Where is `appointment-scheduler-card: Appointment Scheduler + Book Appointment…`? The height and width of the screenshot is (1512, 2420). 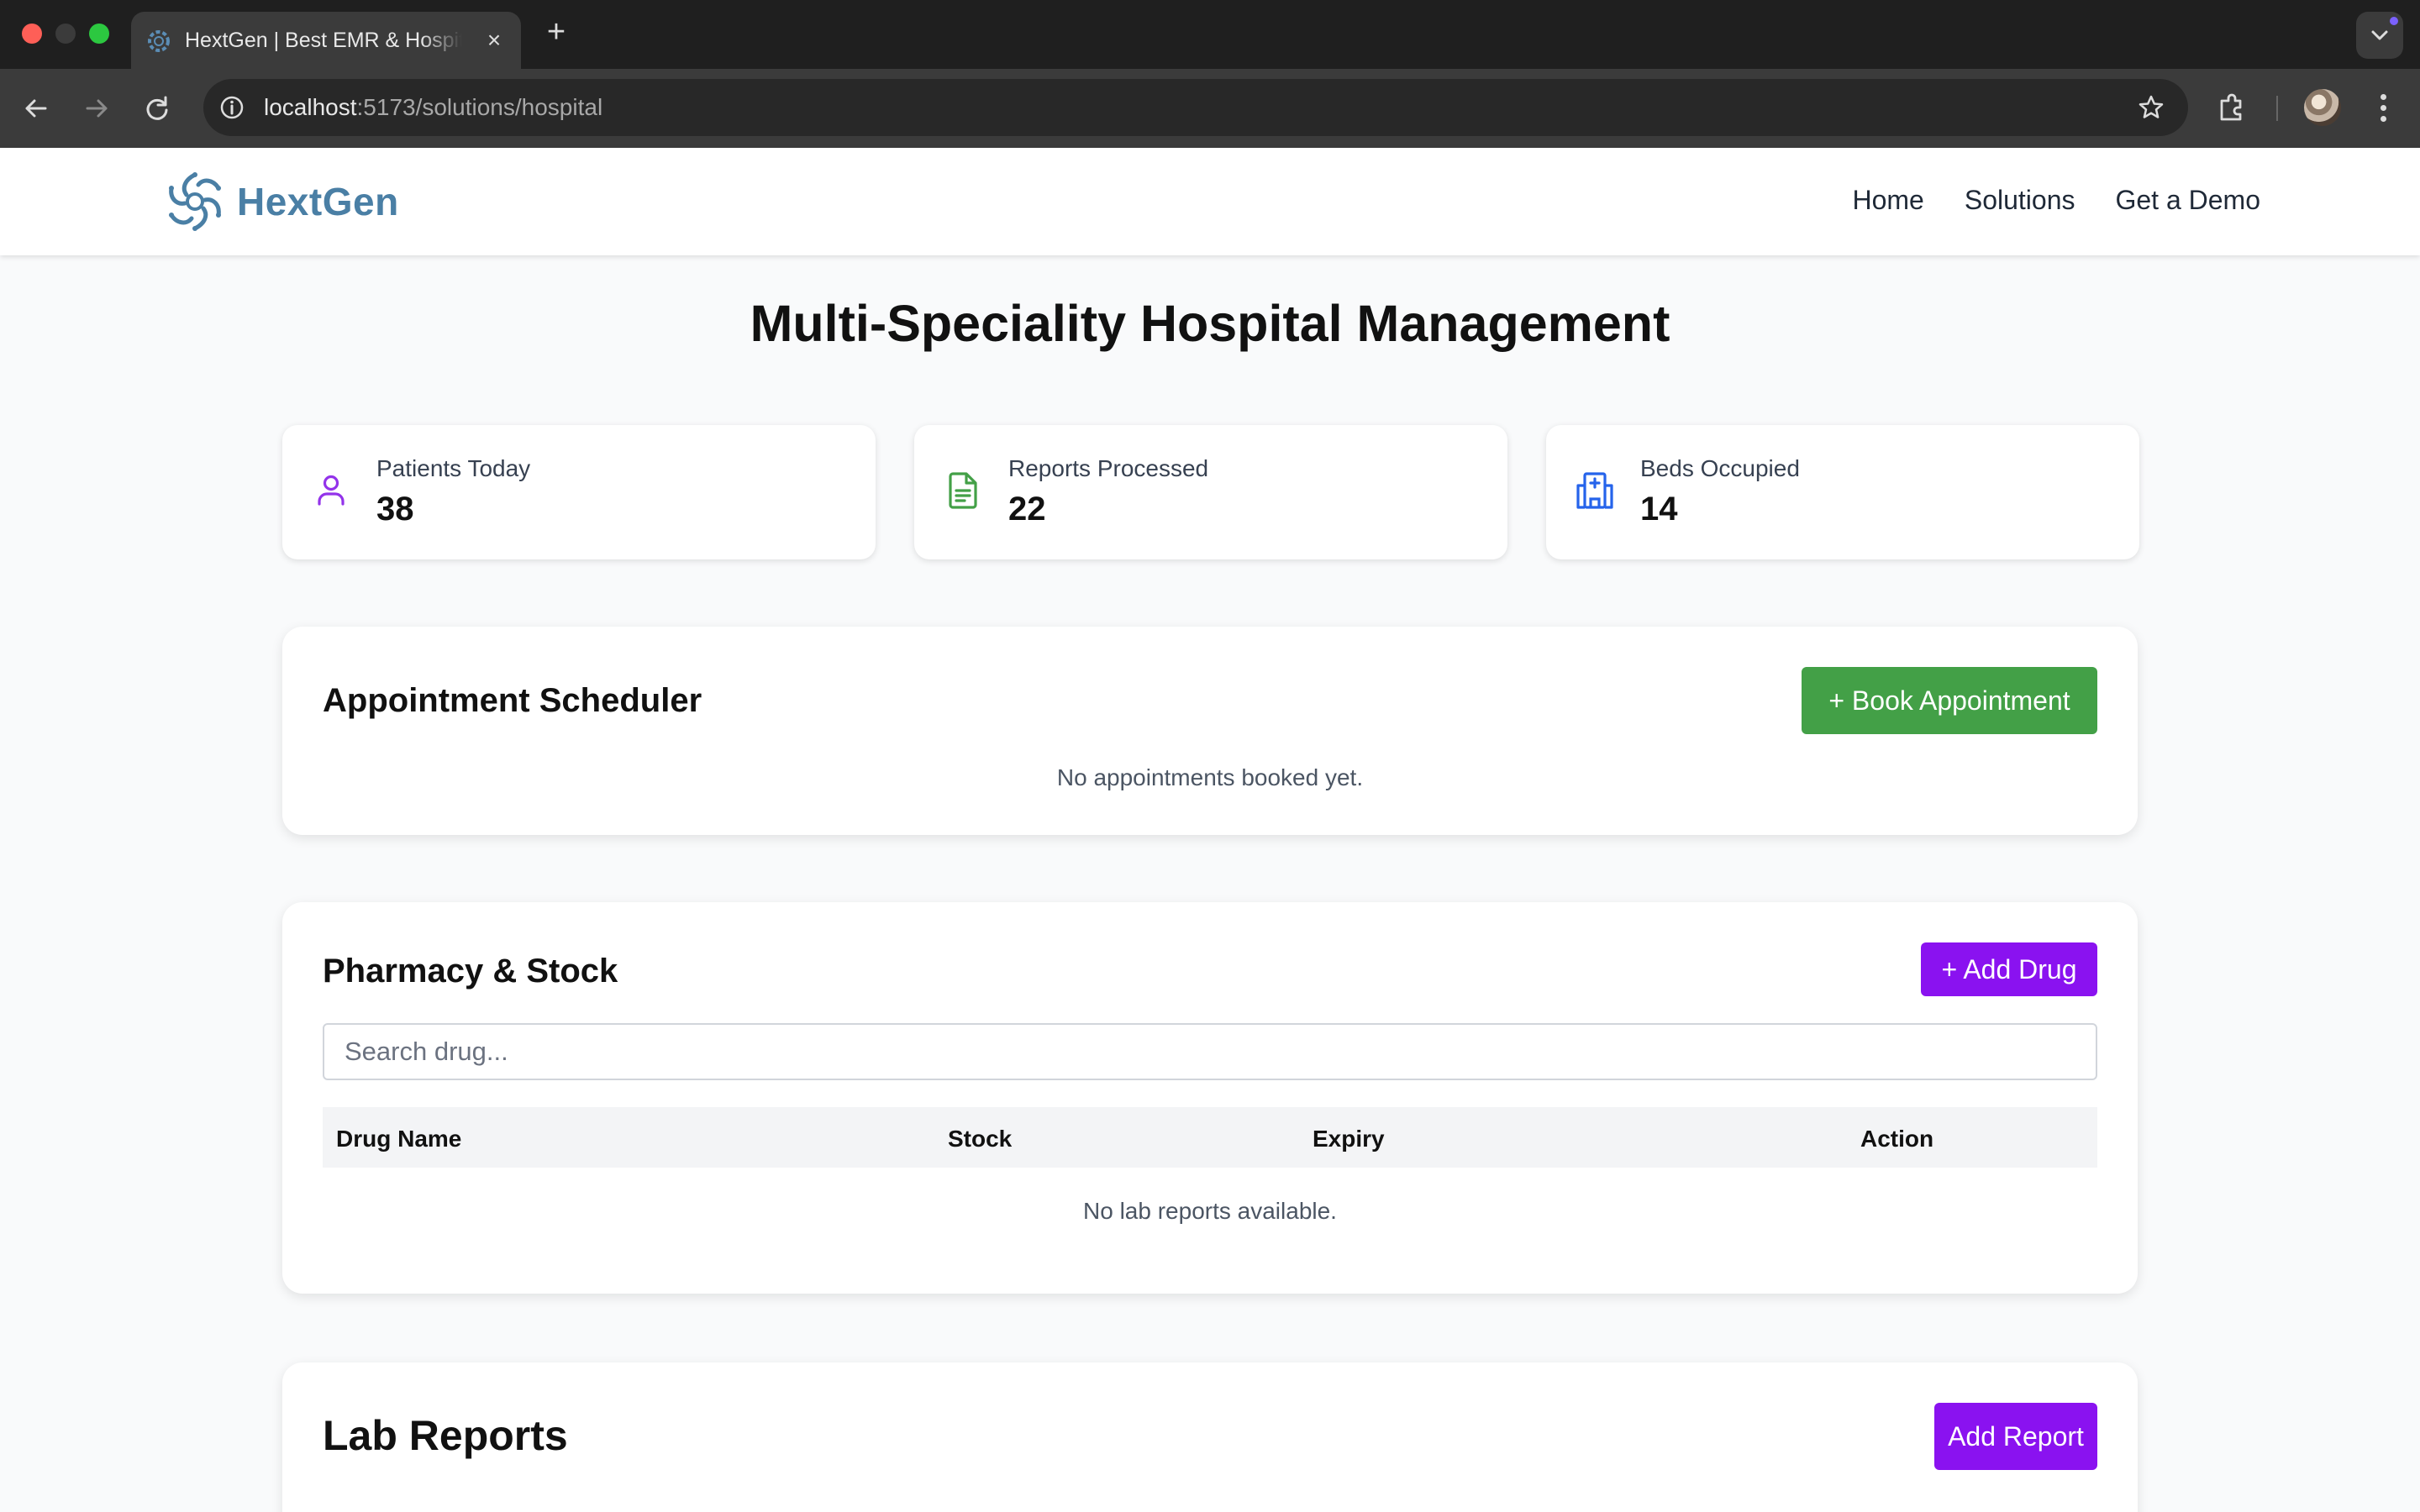
appointment-scheduler-card: Appointment Scheduler + Book Appointment… is located at coordinates (1210, 731).